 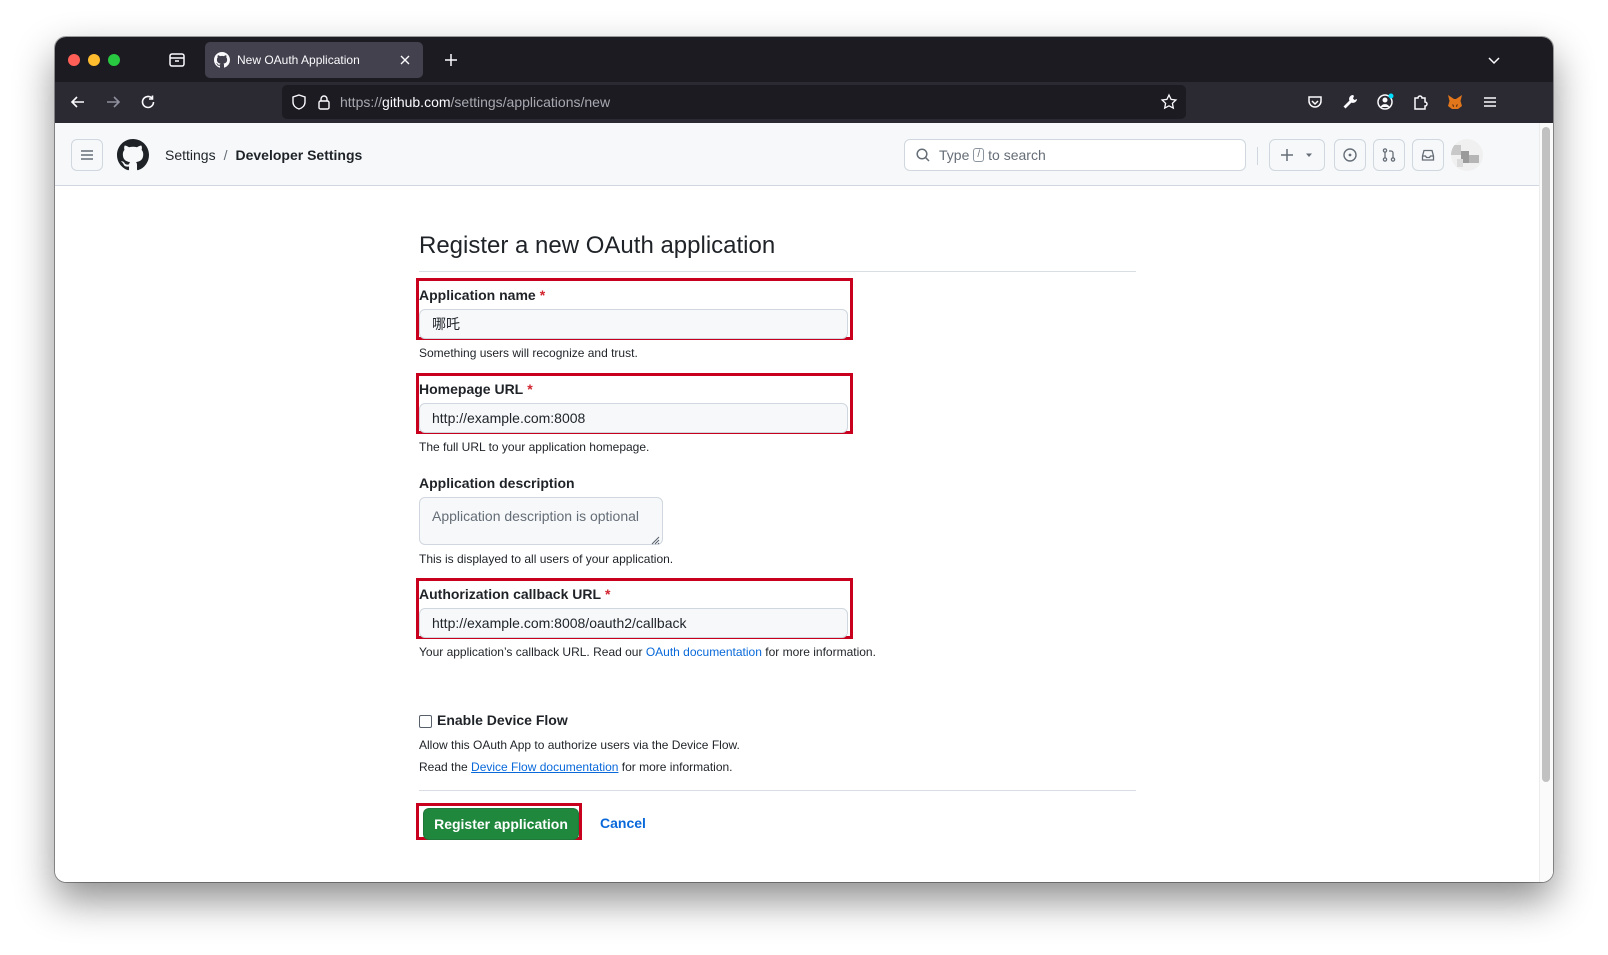 I want to click on minimize-window-button, so click(x=94, y=60).